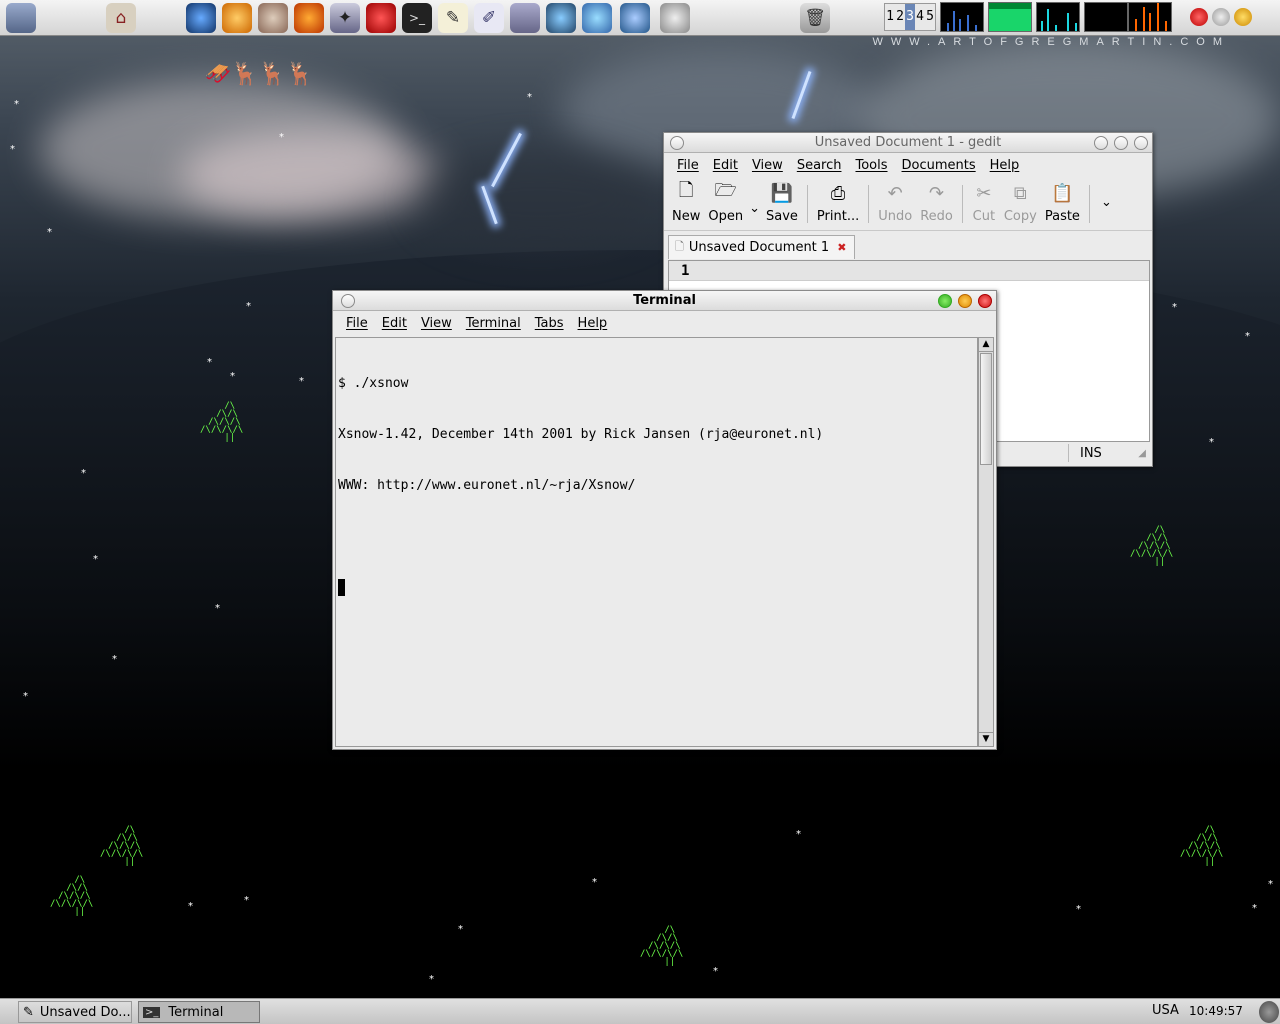 This screenshot has height=1024, width=1280. I want to click on tool-icon: ✦, so click(345, 18).